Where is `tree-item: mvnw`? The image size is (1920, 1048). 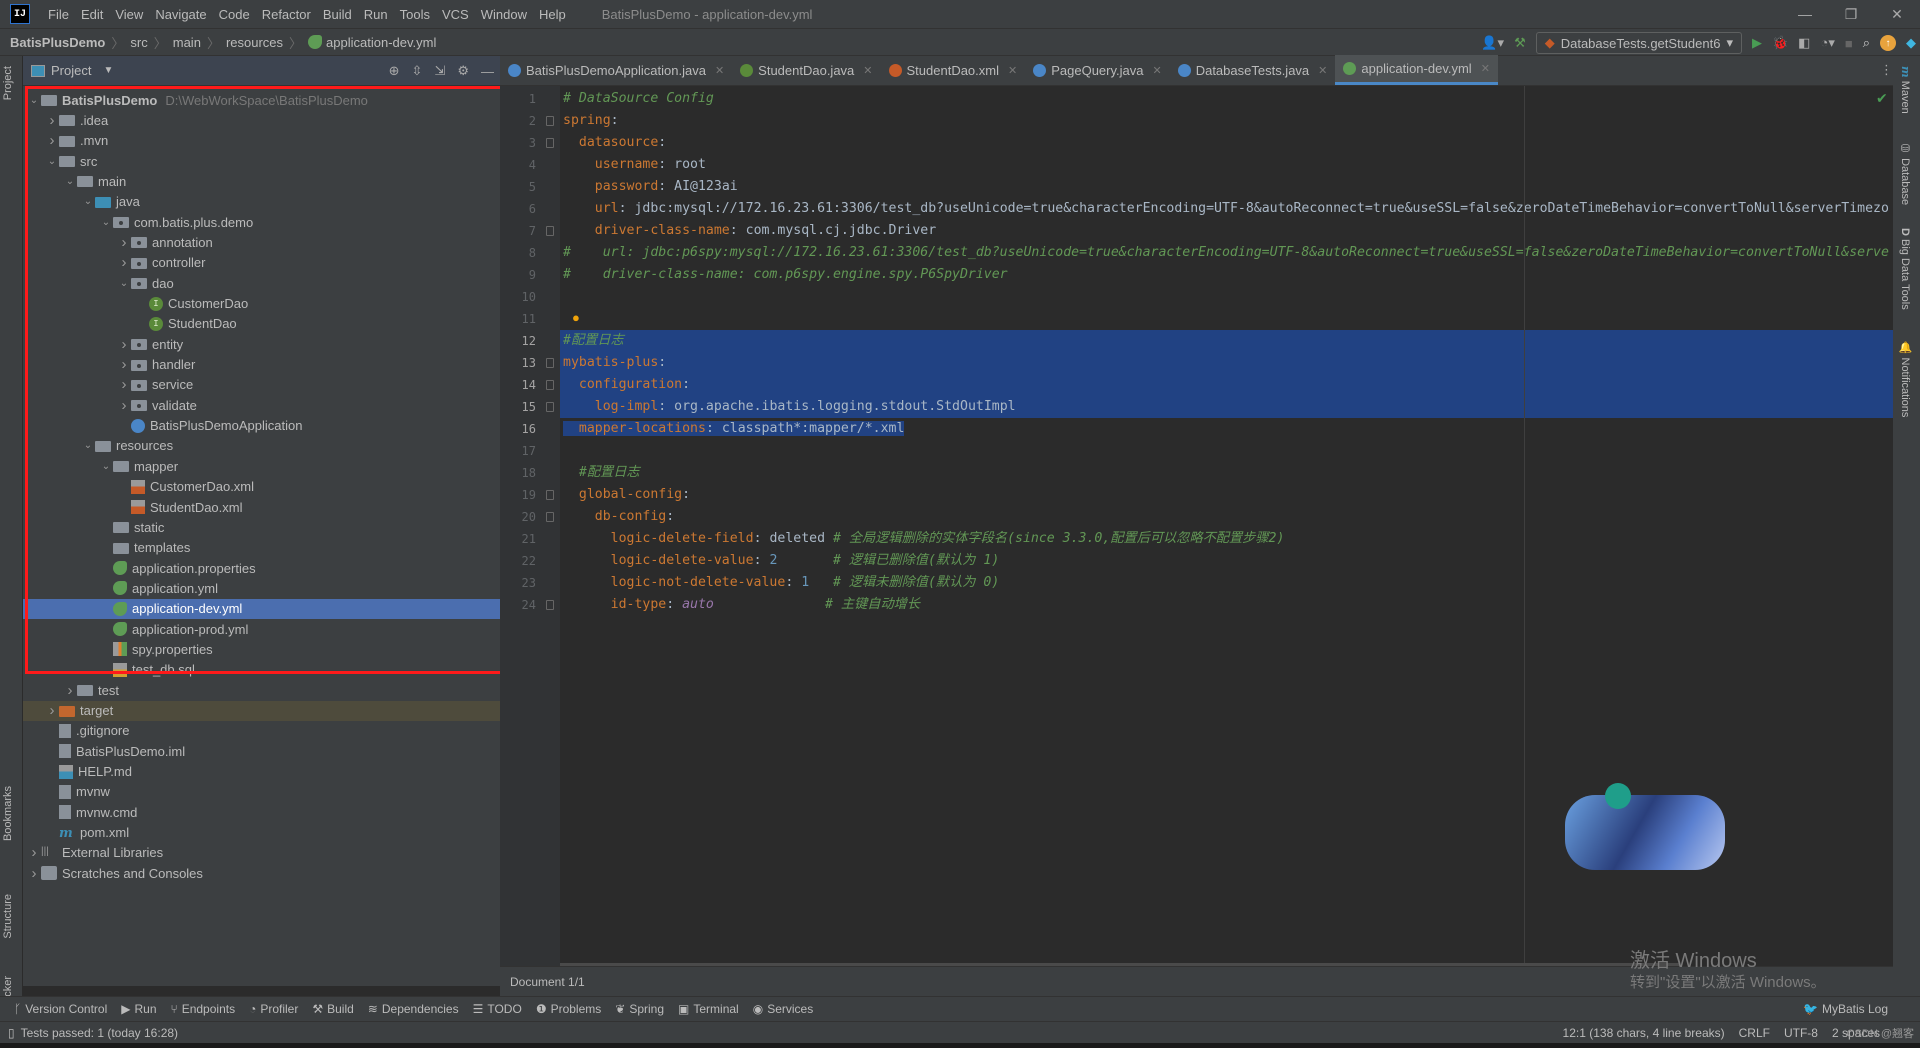
tree-item: mvnw is located at coordinates (261, 792).